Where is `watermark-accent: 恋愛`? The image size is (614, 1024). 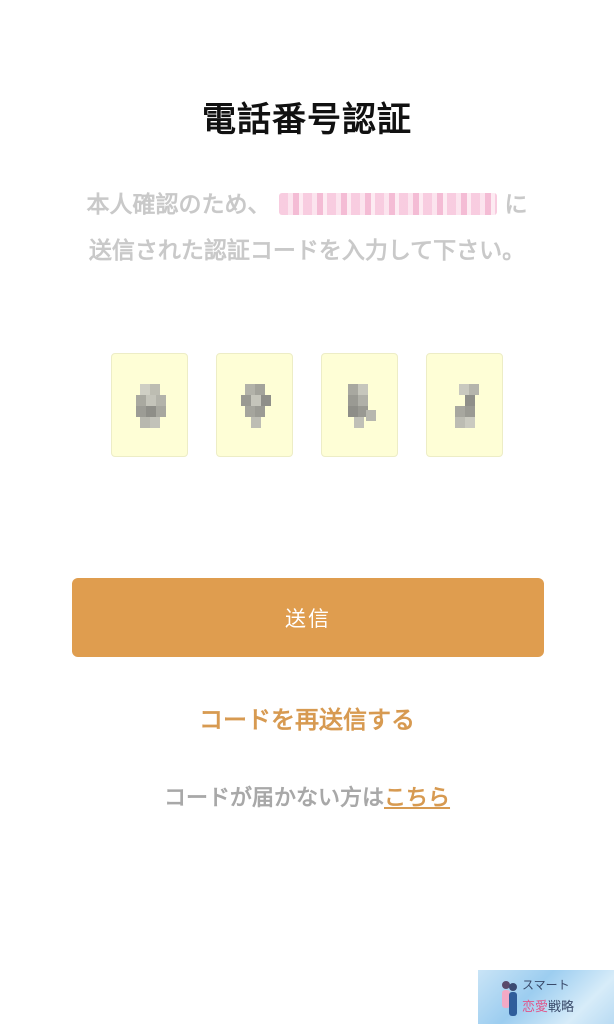 watermark-accent: 恋愛 is located at coordinates (535, 1007).